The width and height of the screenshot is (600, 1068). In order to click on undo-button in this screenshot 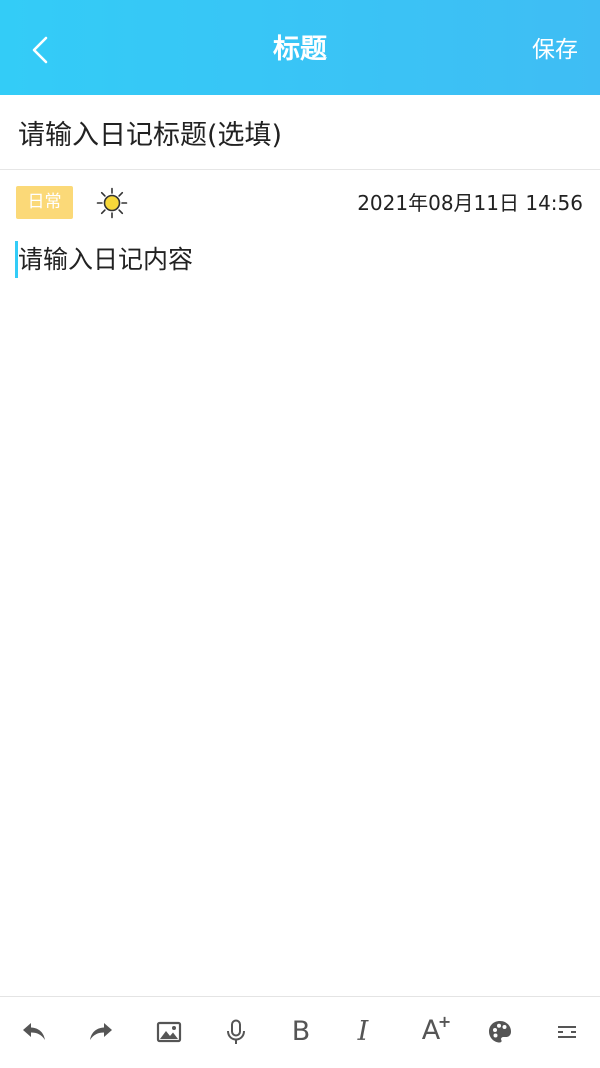, I will do `click(34, 1032)`.